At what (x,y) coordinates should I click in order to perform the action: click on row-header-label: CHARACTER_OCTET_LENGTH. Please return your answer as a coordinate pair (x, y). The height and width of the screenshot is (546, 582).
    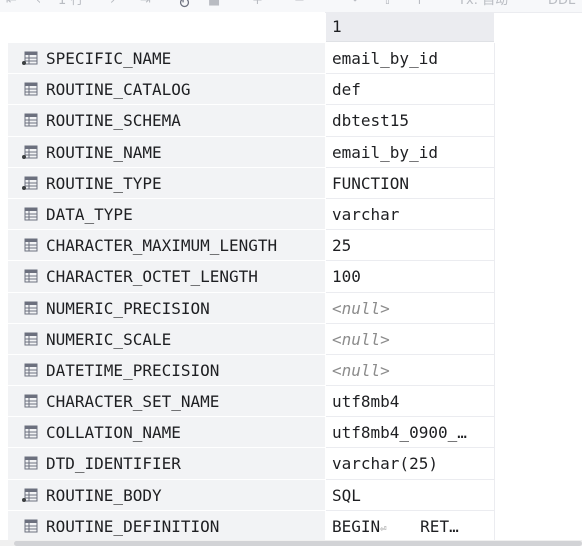
    Looking at the image, I should click on (152, 277).